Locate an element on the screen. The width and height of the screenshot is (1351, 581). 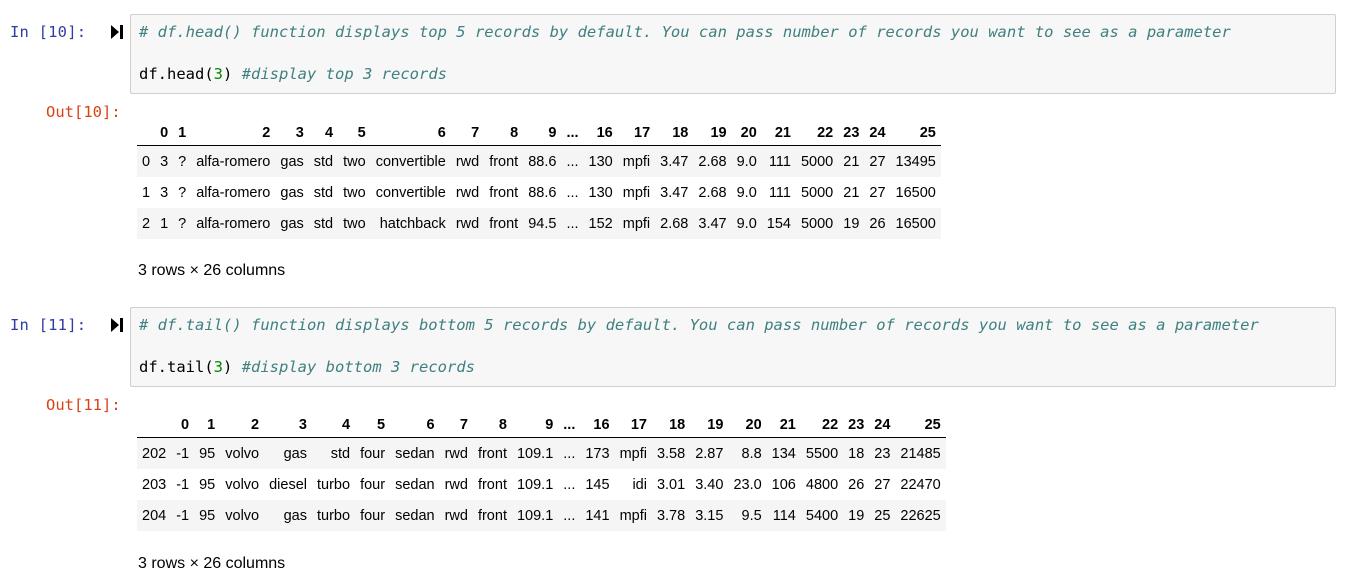
code-statement: df.tail(3) #display bottom 3 records is located at coordinates (307, 367).